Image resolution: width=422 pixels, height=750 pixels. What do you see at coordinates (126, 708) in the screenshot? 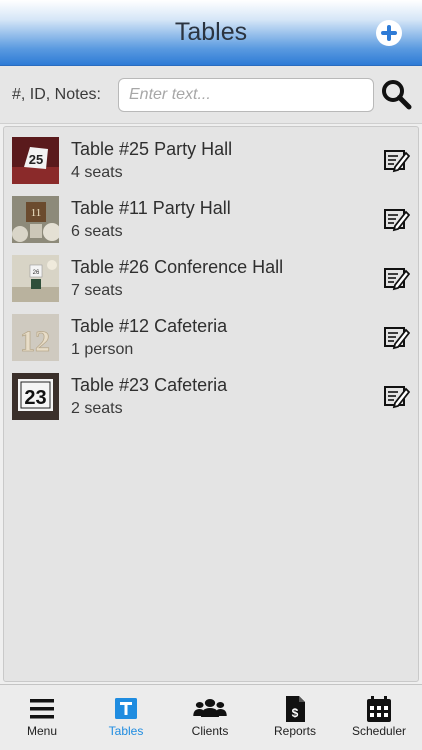
I see `tables-icon` at bounding box center [126, 708].